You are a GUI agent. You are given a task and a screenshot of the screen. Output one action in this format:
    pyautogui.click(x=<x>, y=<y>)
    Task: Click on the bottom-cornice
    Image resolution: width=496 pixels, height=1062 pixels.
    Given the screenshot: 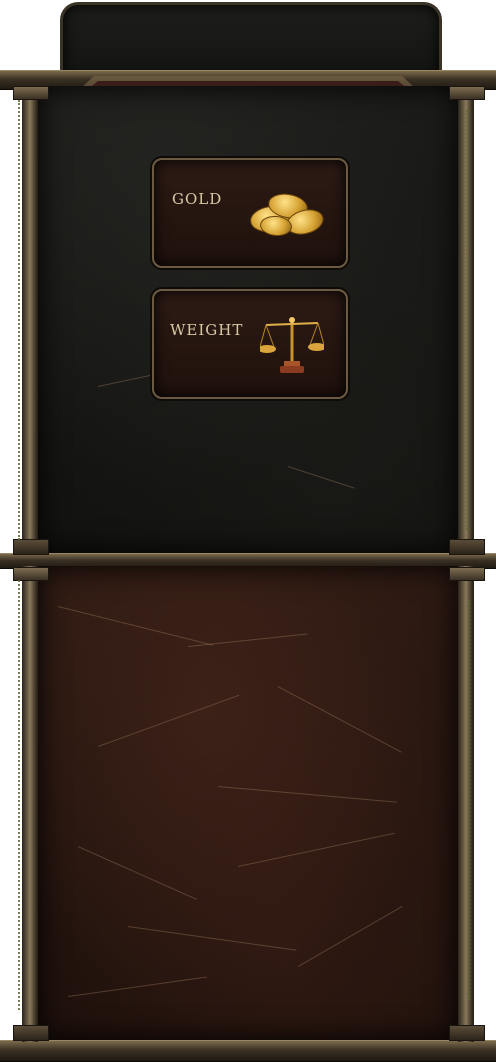 What is the action you would take?
    pyautogui.click(x=248, y=1051)
    